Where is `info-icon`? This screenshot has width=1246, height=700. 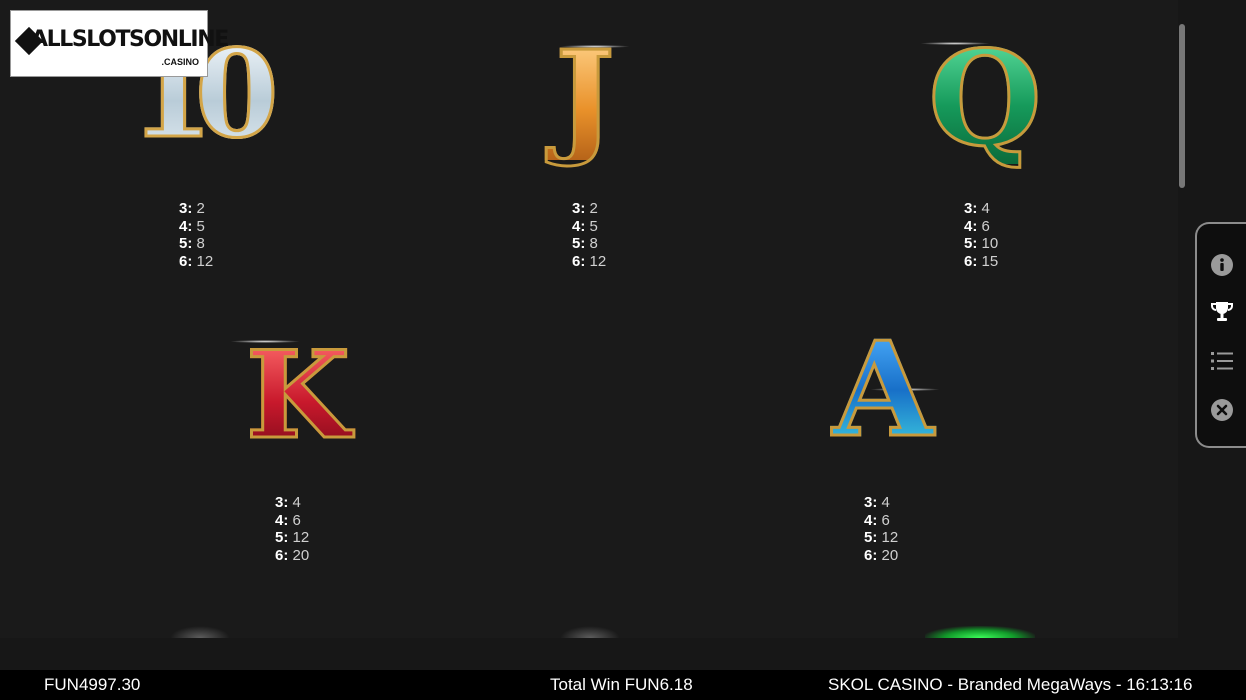
info-icon is located at coordinates (1222, 265).